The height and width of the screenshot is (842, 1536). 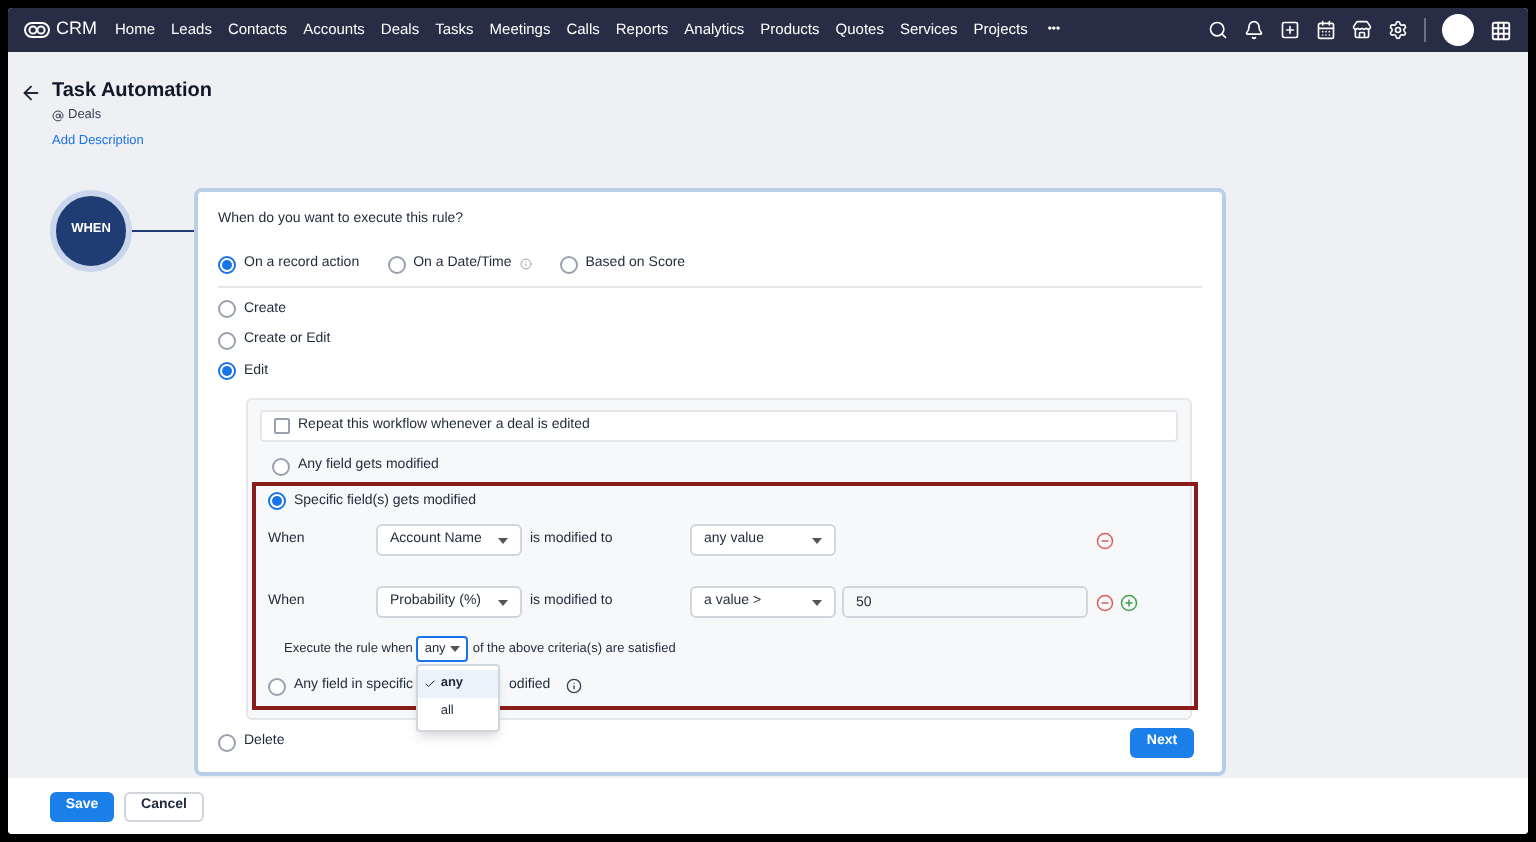 What do you see at coordinates (132, 92) in the screenshot?
I see `page-title: Task Automation` at bounding box center [132, 92].